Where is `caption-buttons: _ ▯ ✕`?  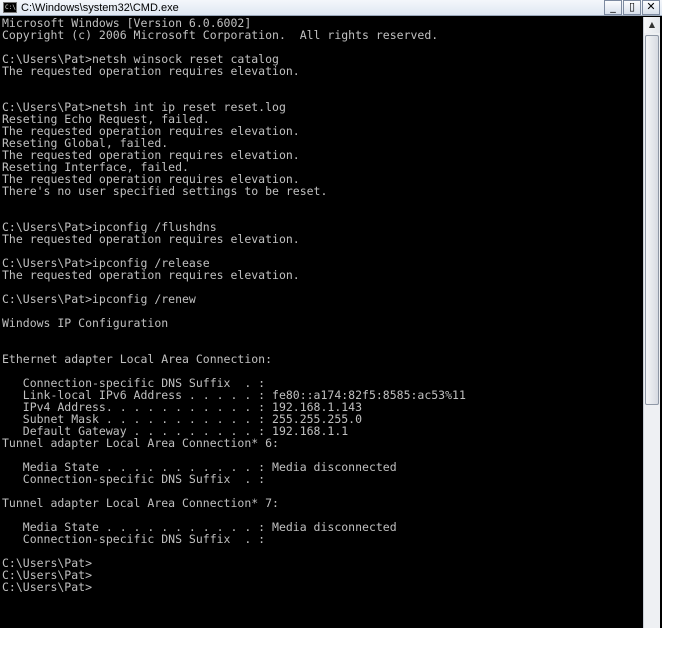
caption-buttons: _ ▯ ✕ is located at coordinates (631, 7).